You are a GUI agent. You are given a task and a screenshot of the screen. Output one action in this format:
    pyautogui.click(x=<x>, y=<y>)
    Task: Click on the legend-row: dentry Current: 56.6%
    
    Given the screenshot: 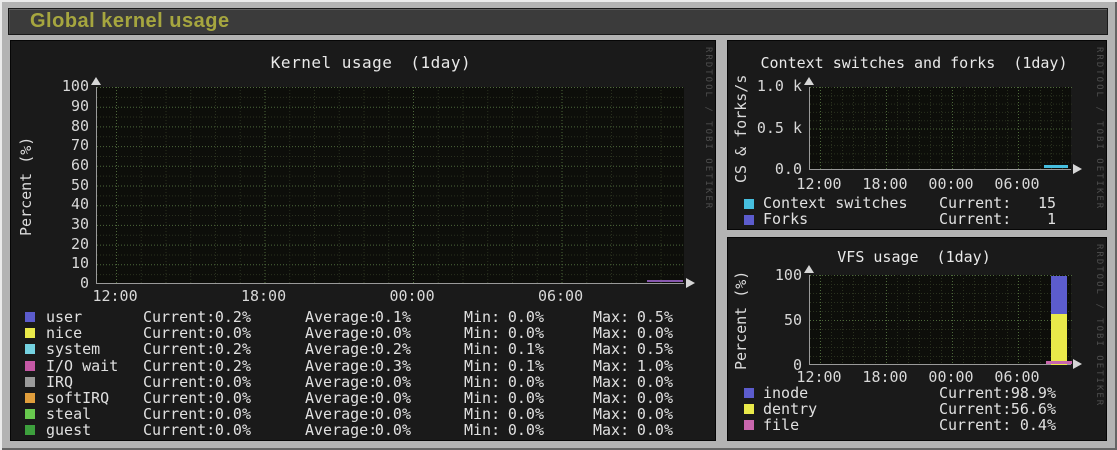 What is the action you would take?
    pyautogui.click(x=917, y=409)
    